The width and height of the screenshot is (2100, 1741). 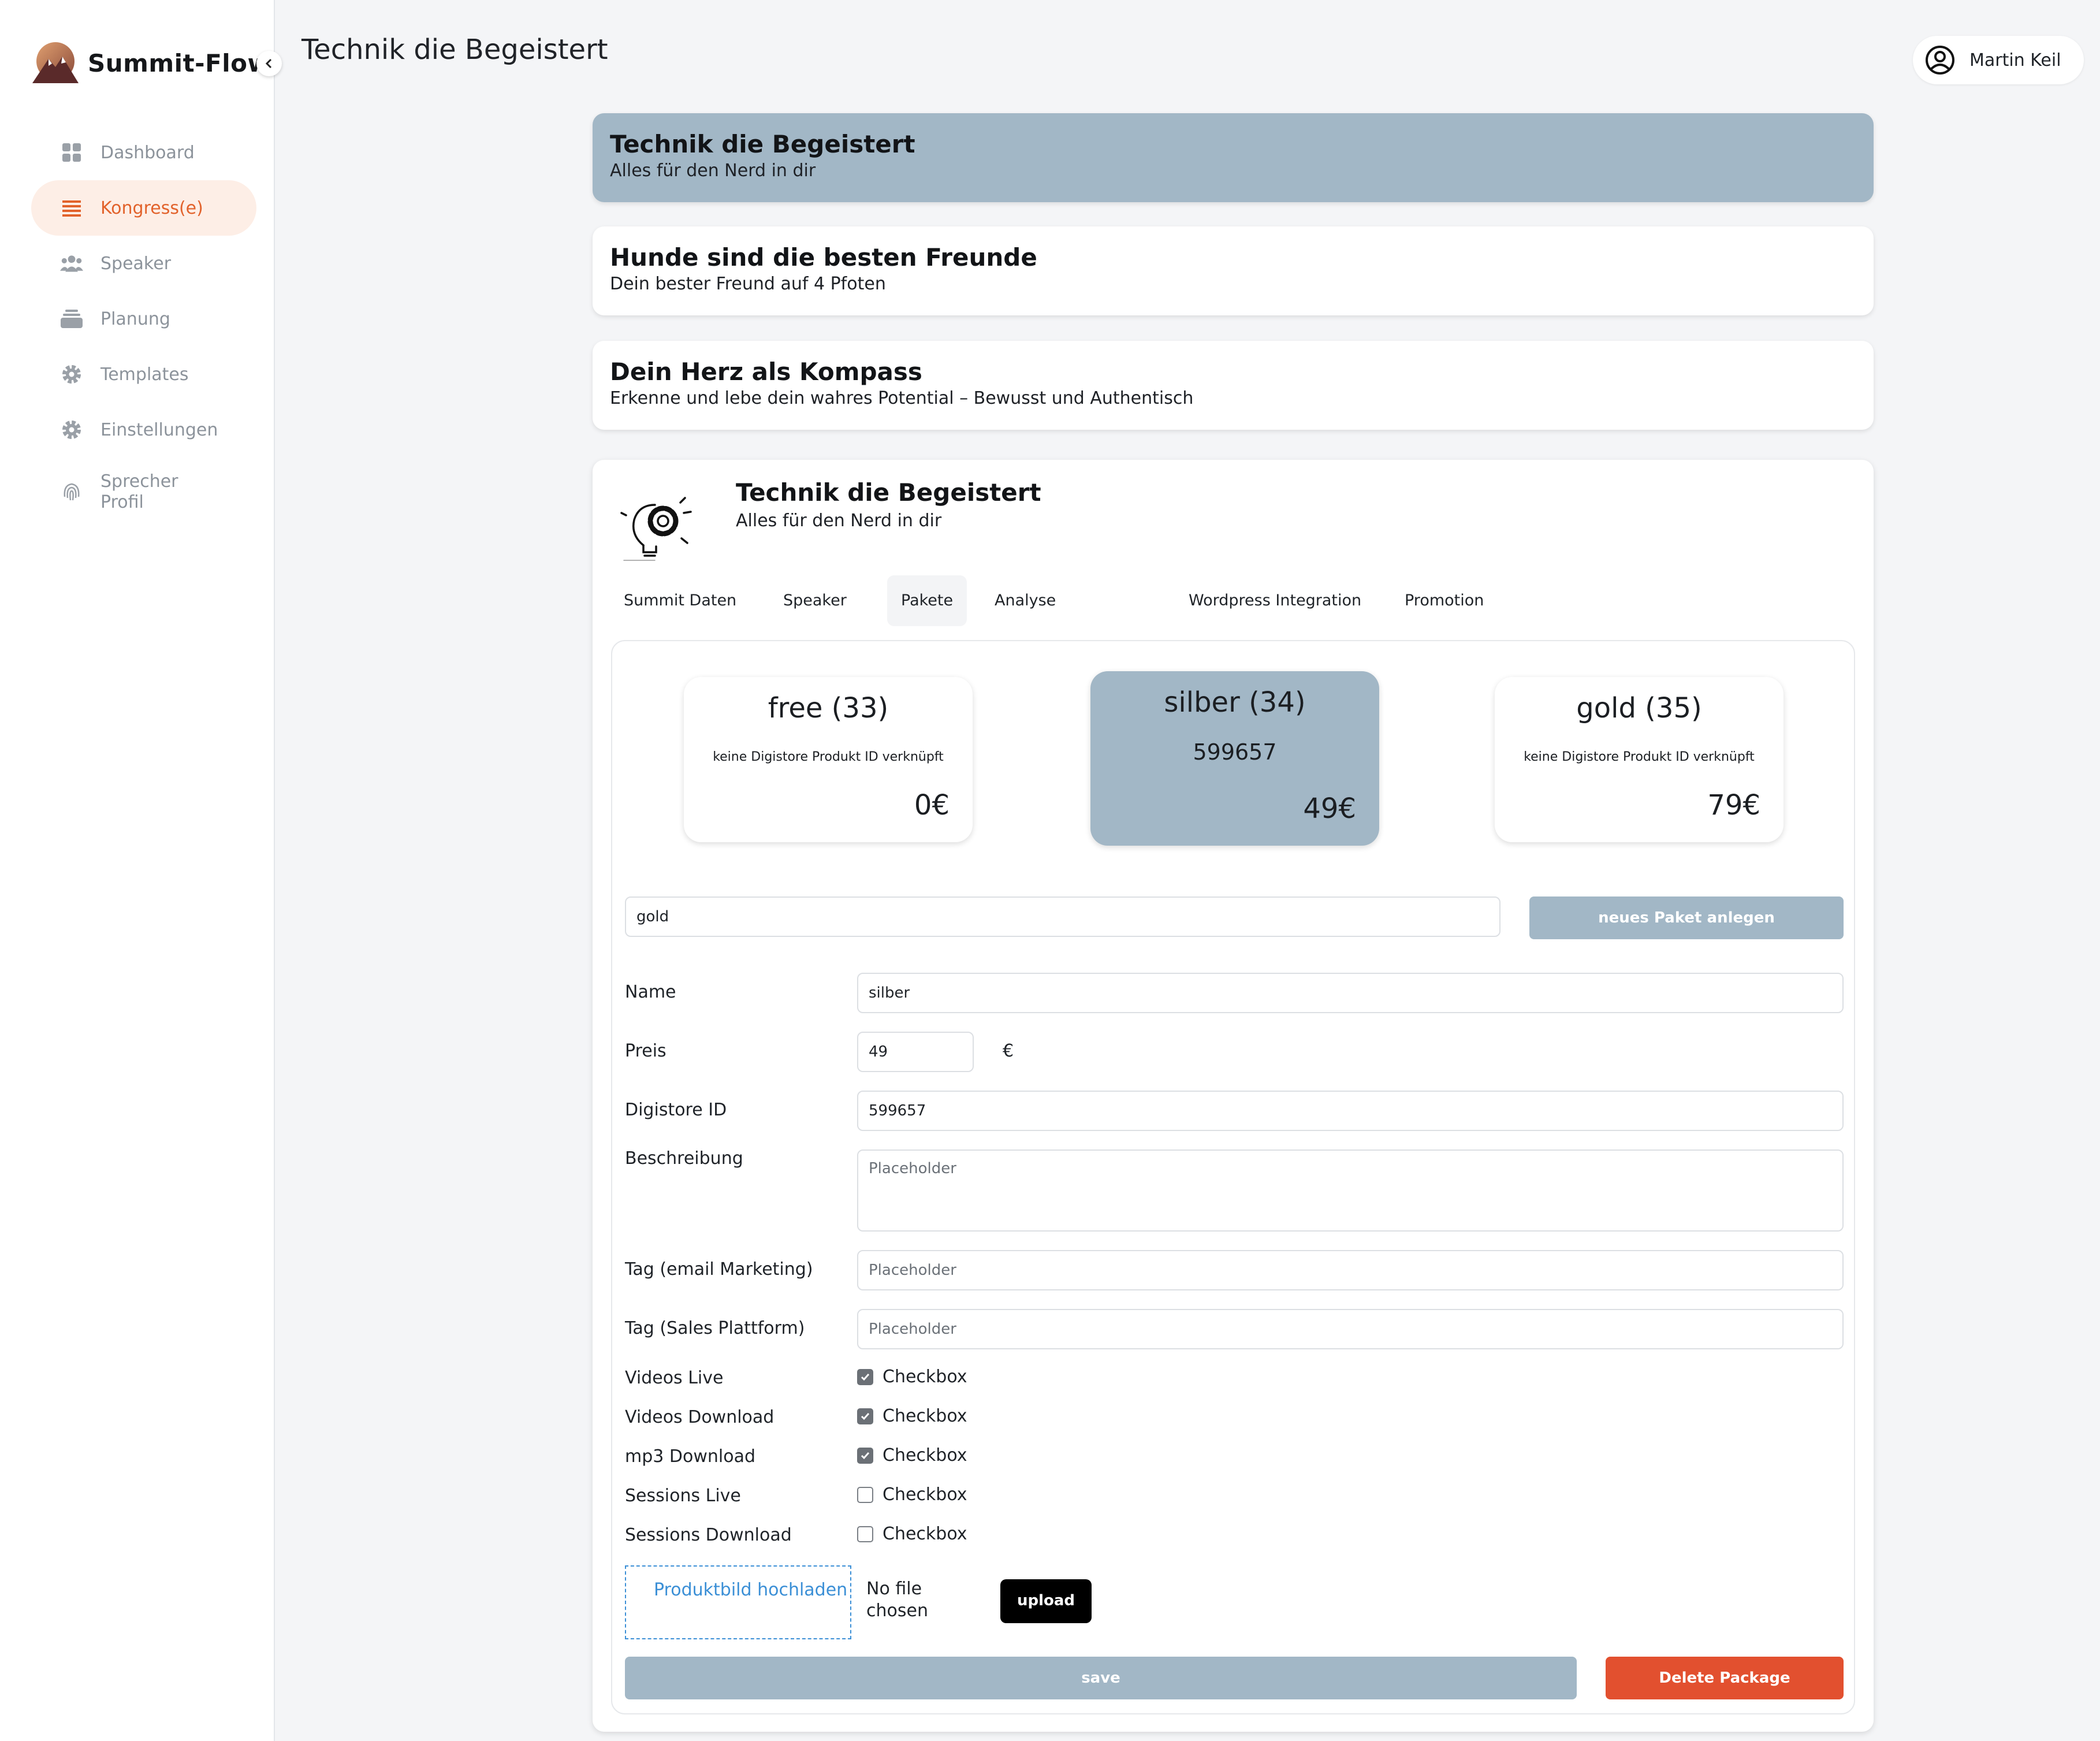 I want to click on mp3-download-checkbox, so click(x=865, y=1455).